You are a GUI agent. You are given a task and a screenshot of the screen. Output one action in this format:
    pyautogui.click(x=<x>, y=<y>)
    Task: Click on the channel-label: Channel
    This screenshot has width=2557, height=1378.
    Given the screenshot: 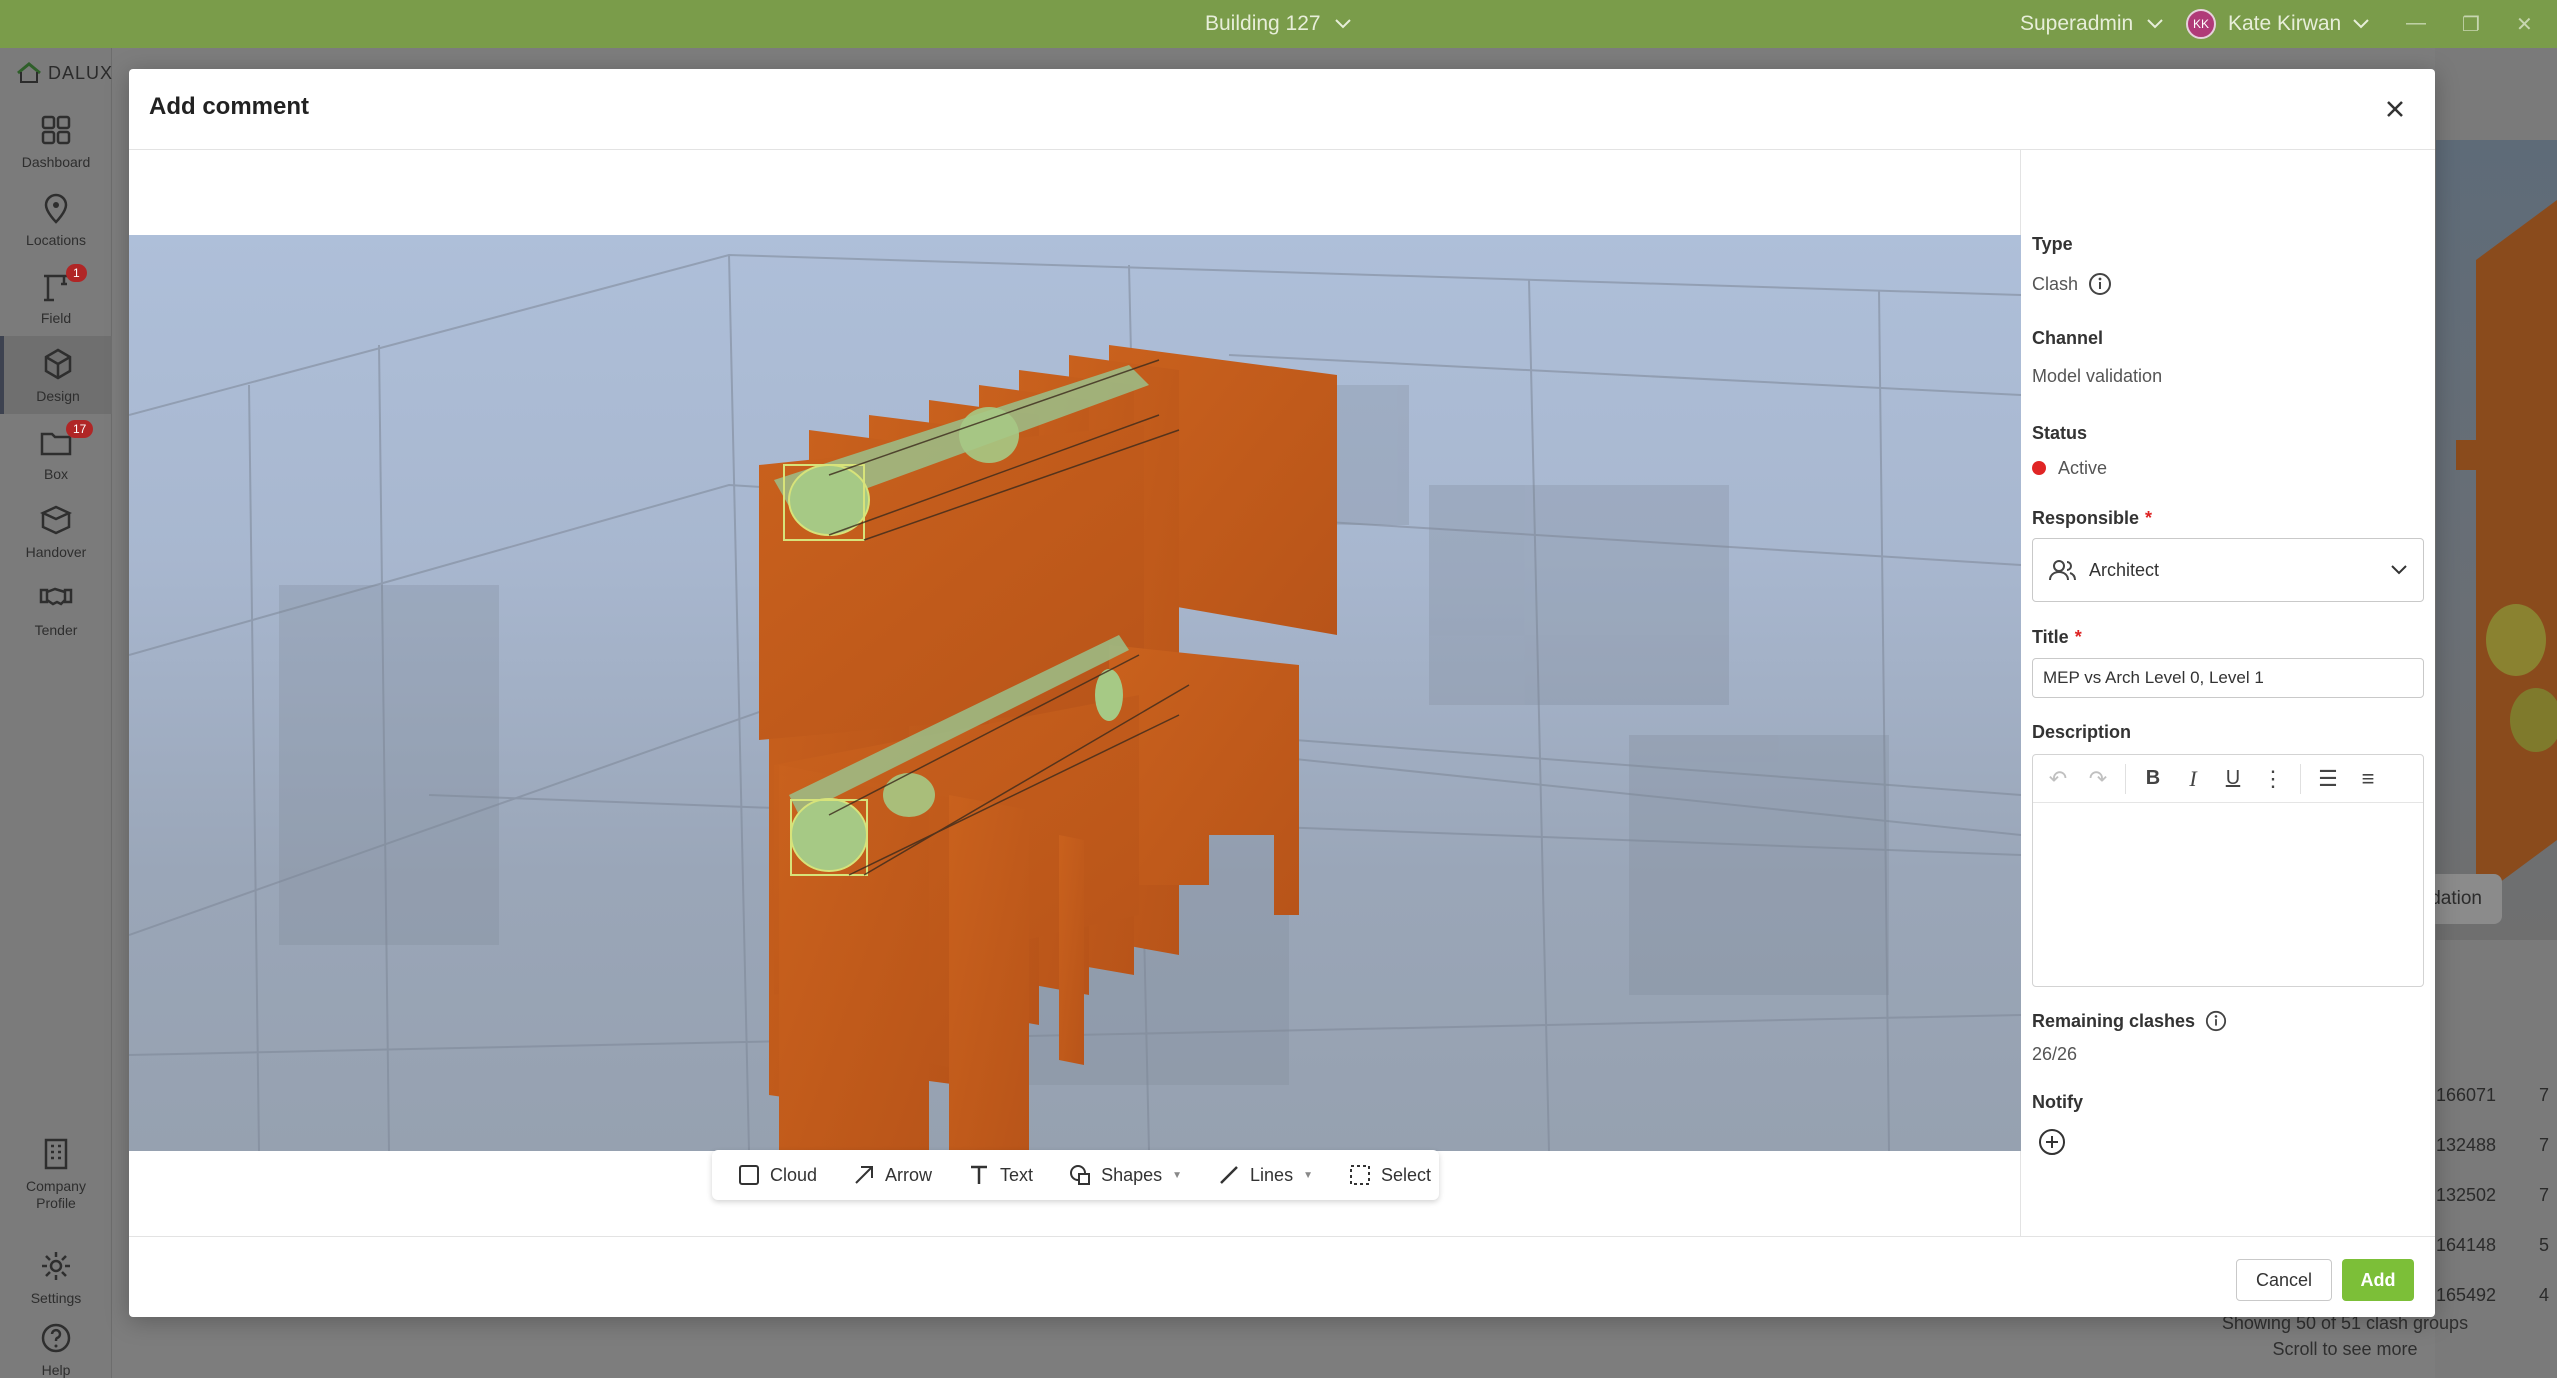 What is the action you would take?
    pyautogui.click(x=2068, y=338)
    